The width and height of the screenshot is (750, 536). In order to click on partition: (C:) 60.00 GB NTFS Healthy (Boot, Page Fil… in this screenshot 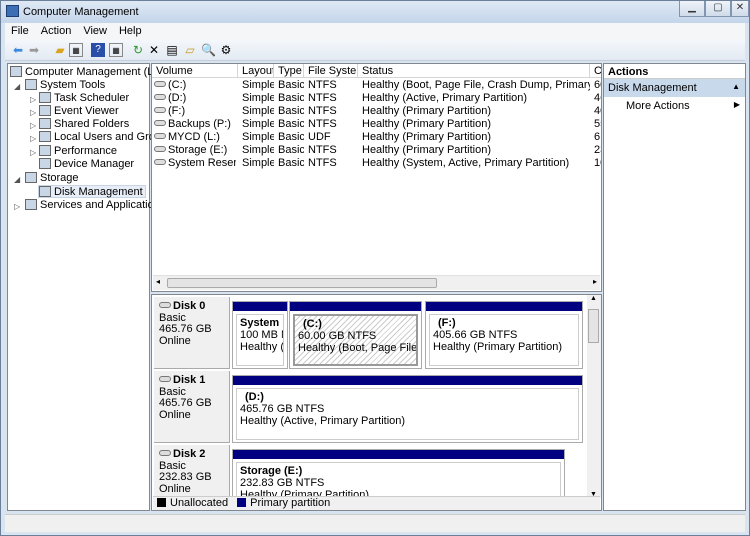, I will do `click(355, 335)`.